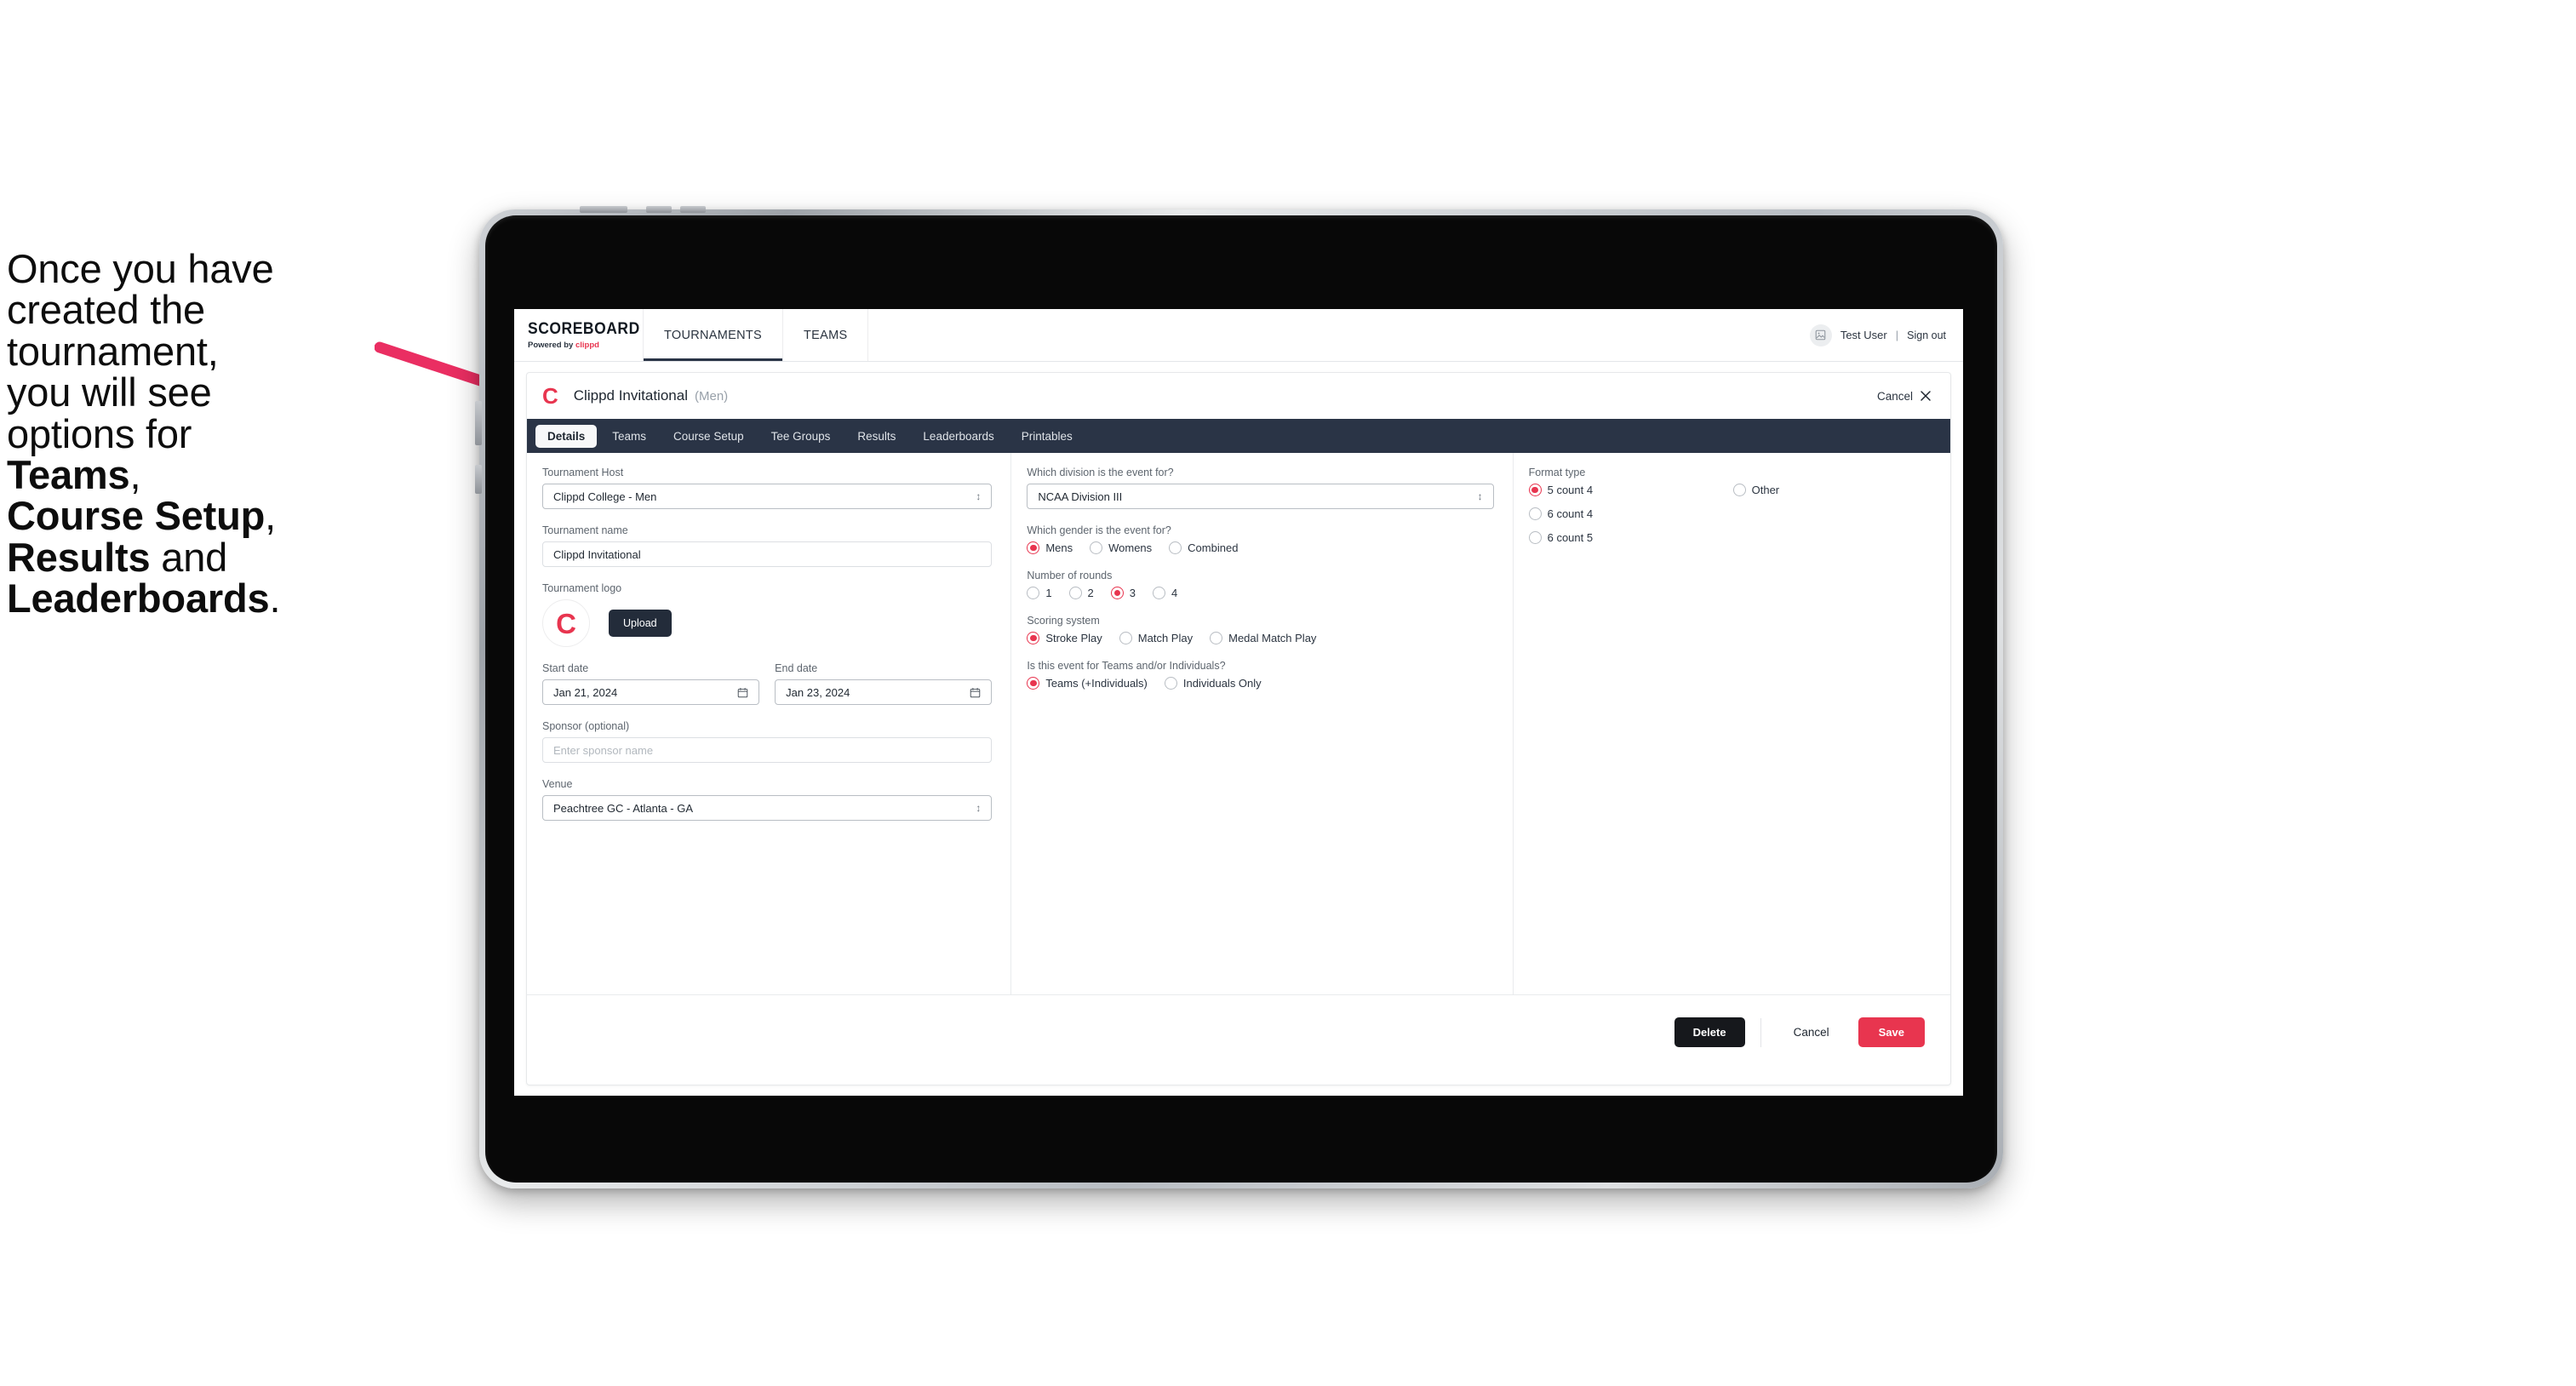  I want to click on brand-sub-prefix: Powered by, so click(551, 345).